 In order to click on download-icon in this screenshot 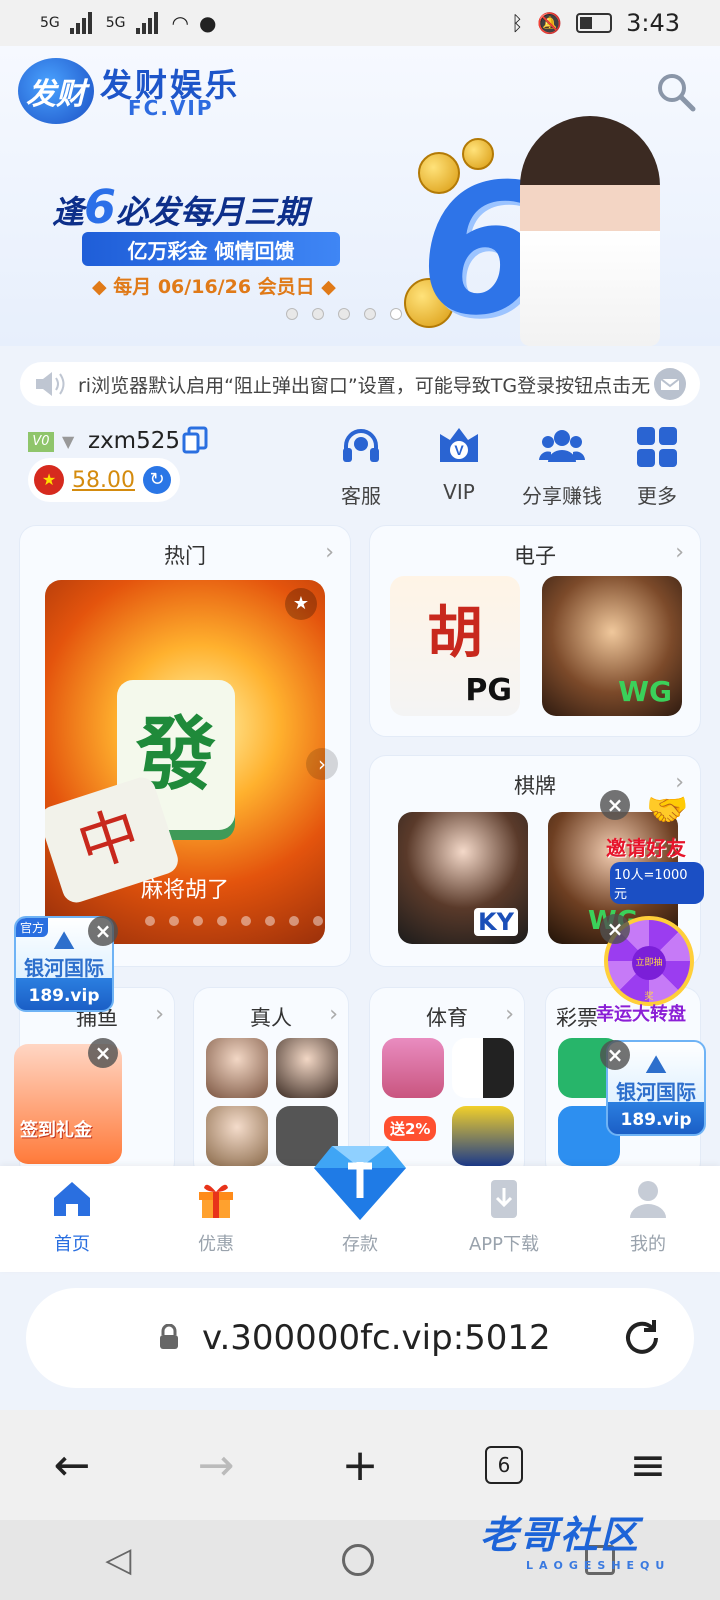, I will do `click(504, 1199)`.